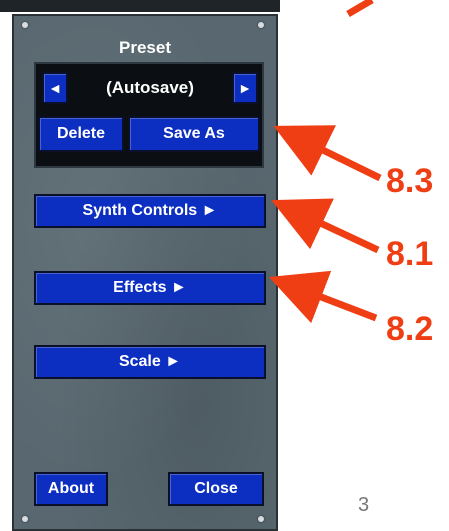 The height and width of the screenshot is (531, 449). What do you see at coordinates (410, 254) in the screenshot?
I see `annotation-label-8-1: 8.1` at bounding box center [410, 254].